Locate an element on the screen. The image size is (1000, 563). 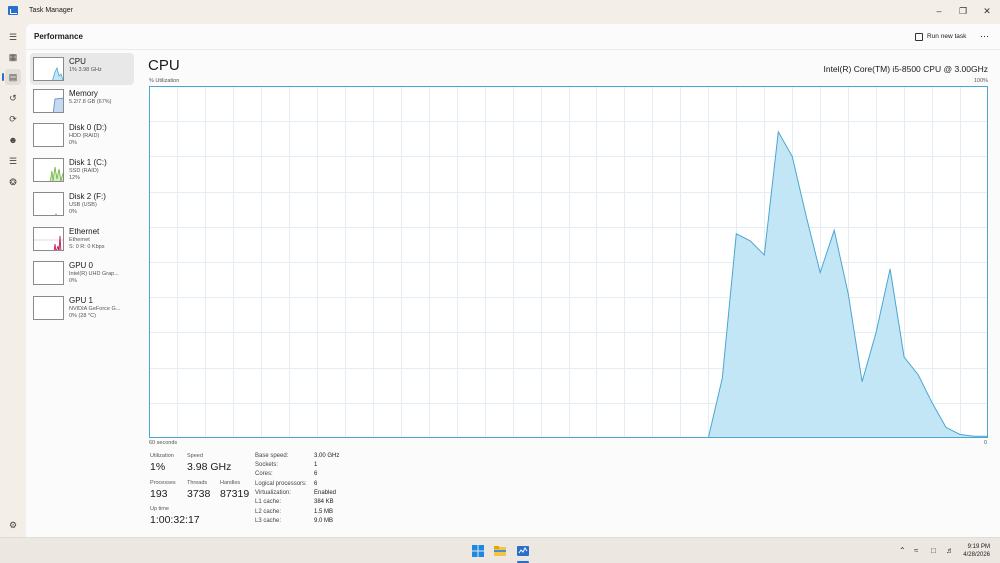
sidebar-item-disk-1: Disk 1 (C:) SSD (RAID) 12% is located at coordinates (82, 170).